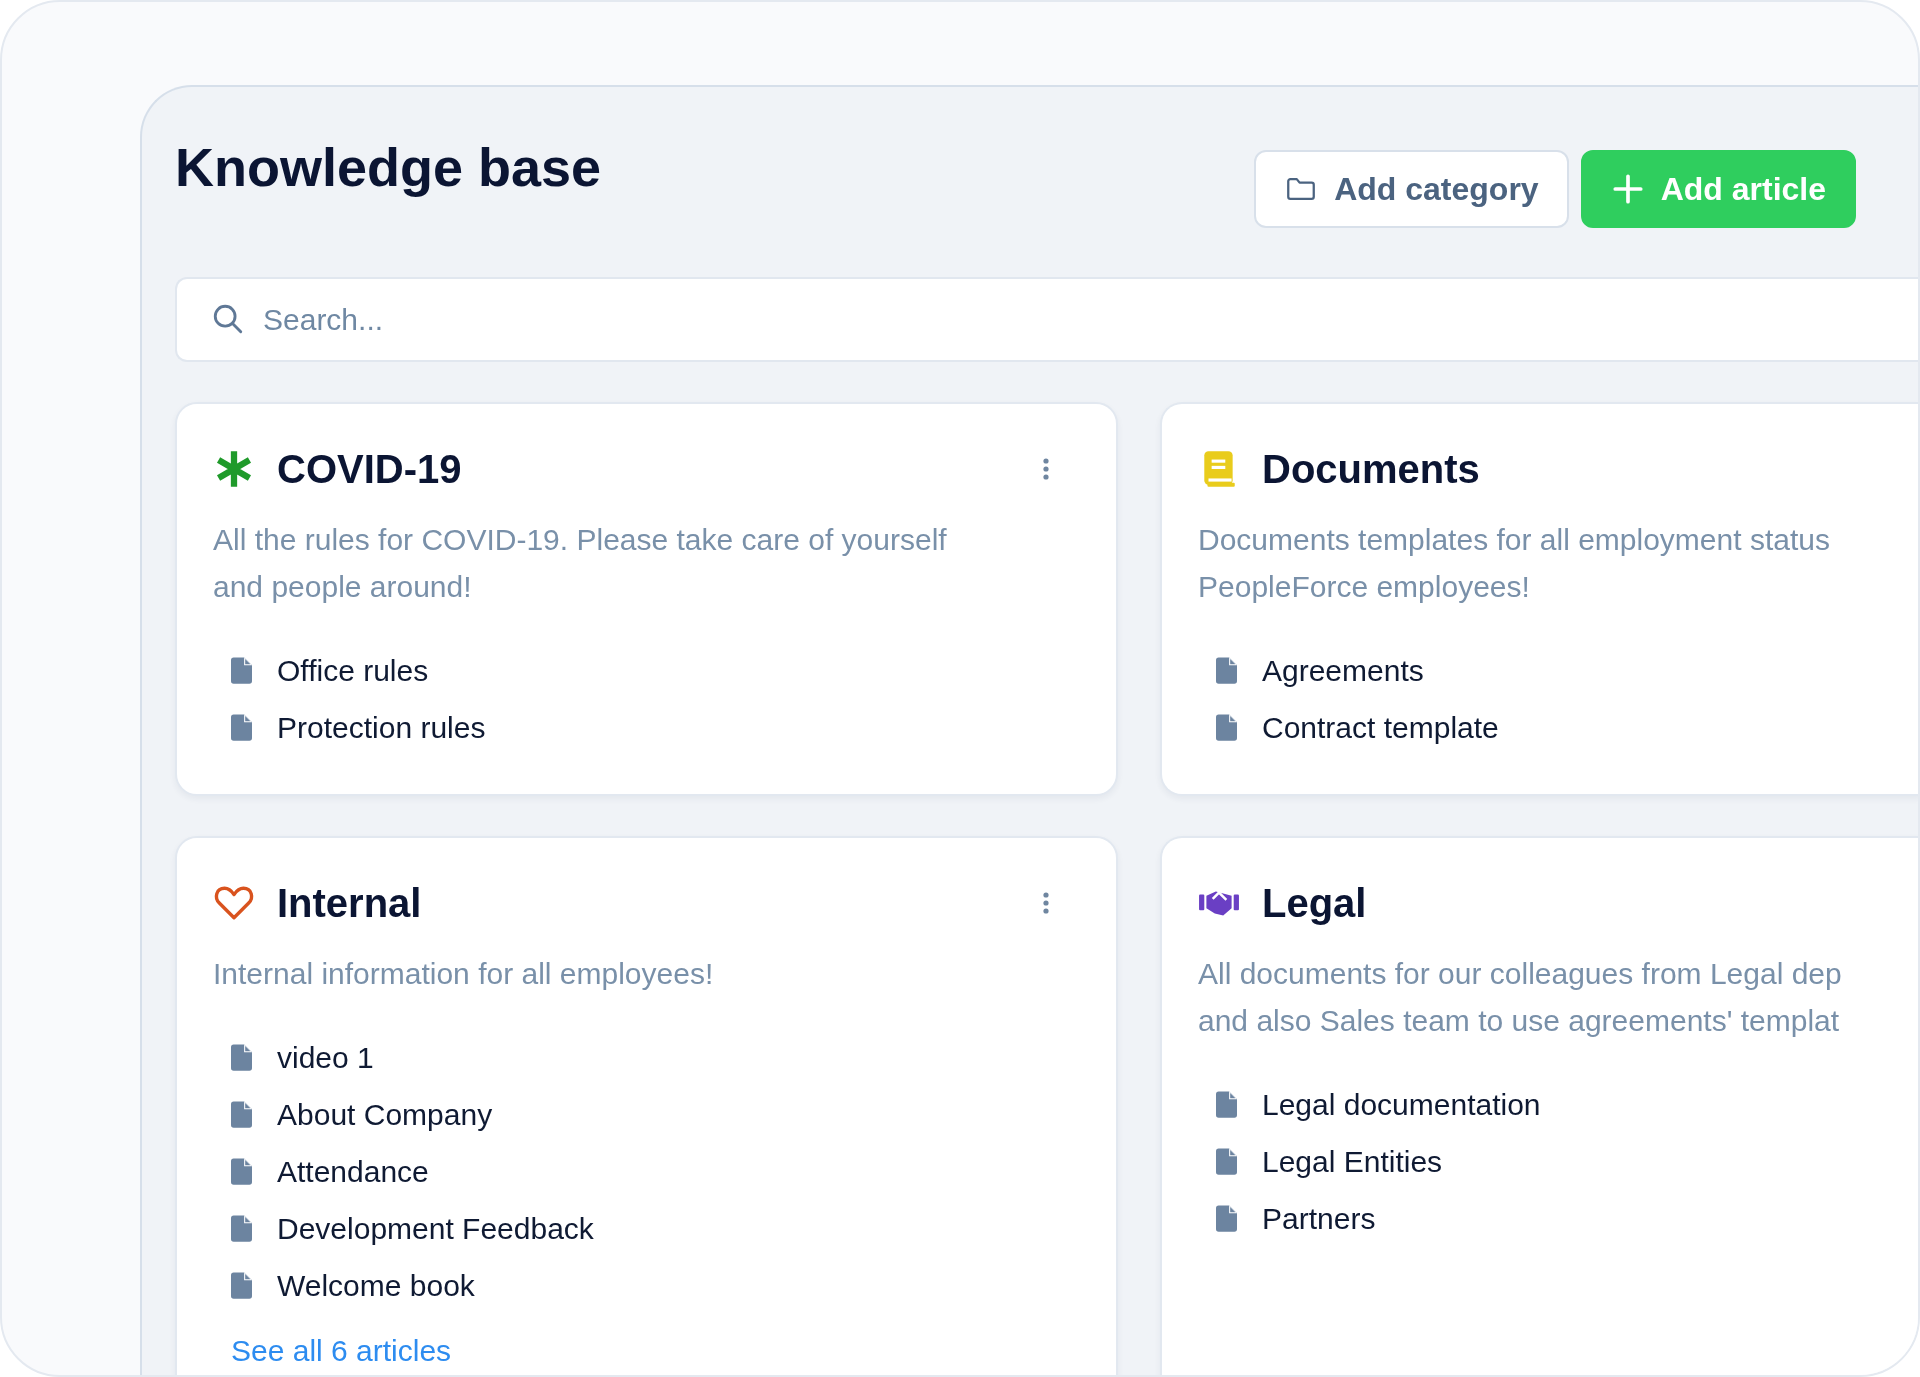 The height and width of the screenshot is (1377, 1920). What do you see at coordinates (325, 1057) in the screenshot?
I see `article-link: video 1` at bounding box center [325, 1057].